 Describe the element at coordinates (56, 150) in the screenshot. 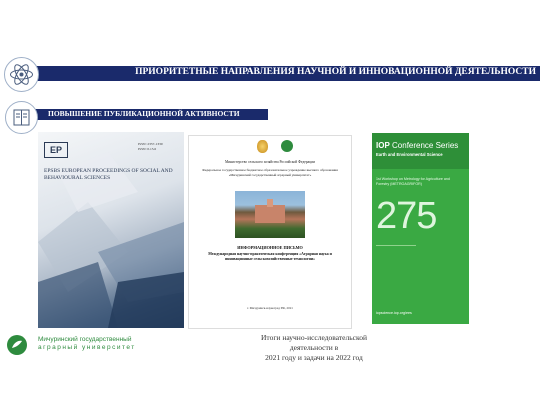

I see `ep-logo: EP` at that location.